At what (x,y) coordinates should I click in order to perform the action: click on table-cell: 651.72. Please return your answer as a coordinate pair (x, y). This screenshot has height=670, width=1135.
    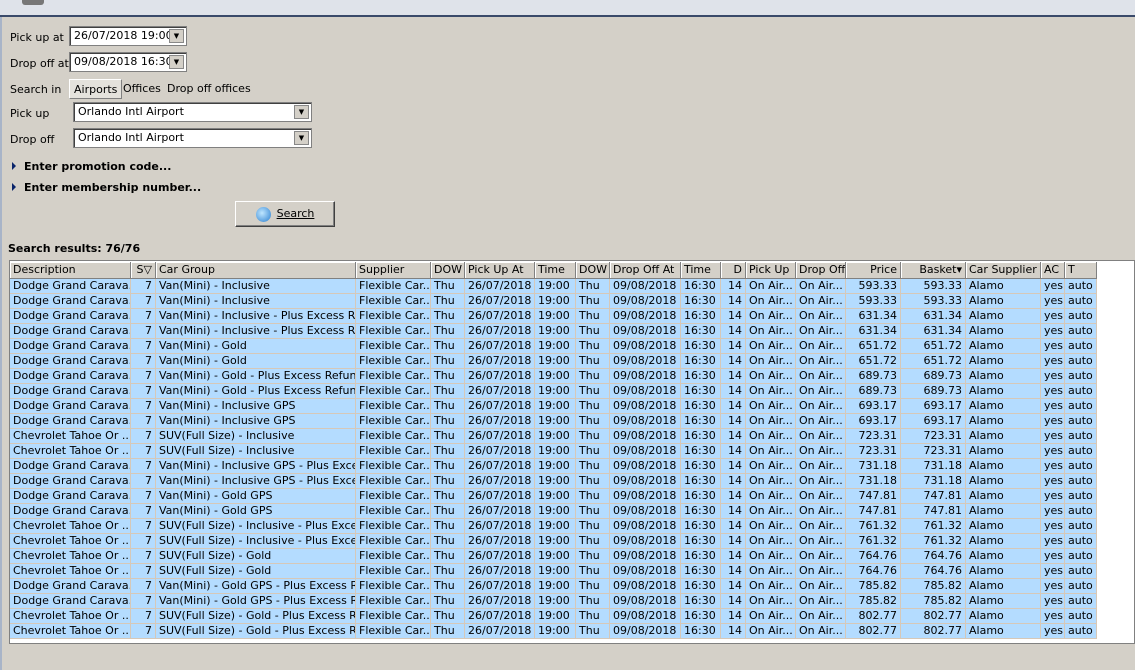
    Looking at the image, I should click on (933, 346).